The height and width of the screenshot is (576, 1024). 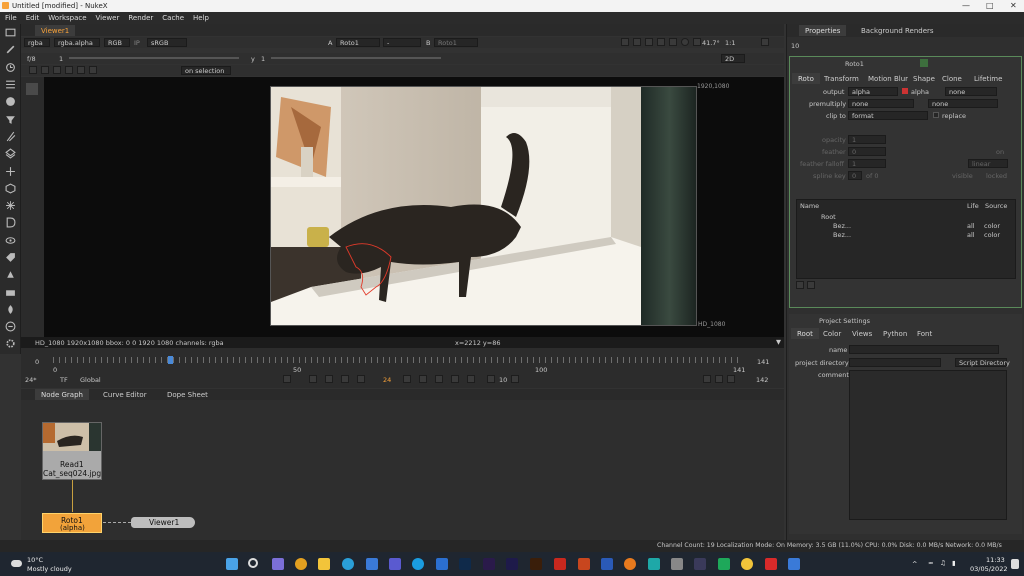 What do you see at coordinates (873, 91) in the screenshot?
I see `output-select: alpha` at bounding box center [873, 91].